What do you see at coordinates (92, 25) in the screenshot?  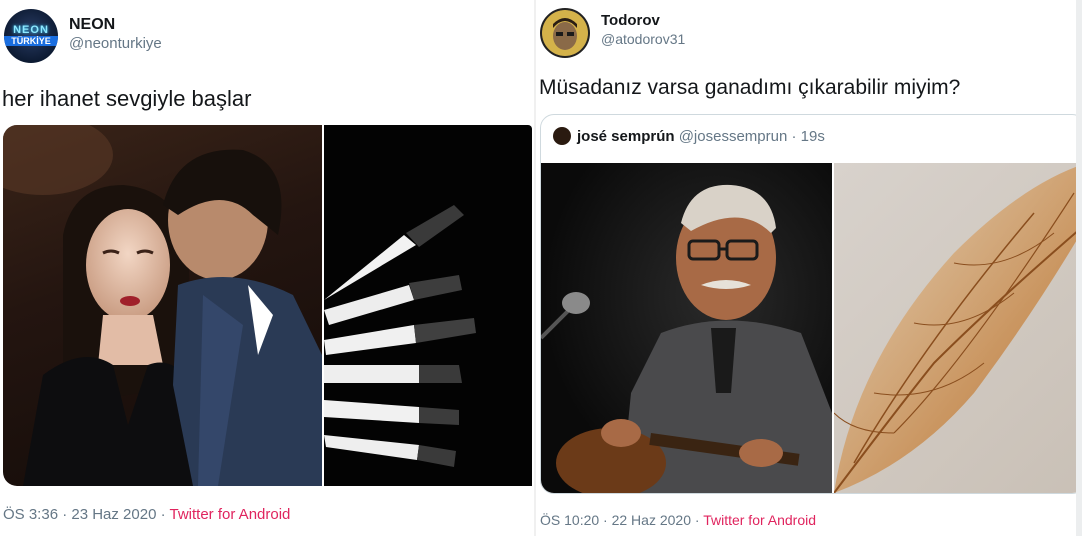 I see `display-name: NEON` at bounding box center [92, 25].